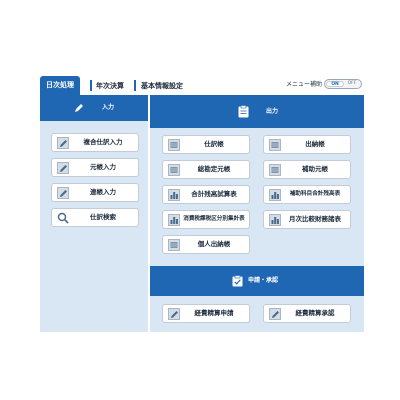 The image size is (400, 400). What do you see at coordinates (237, 281) in the screenshot?
I see `clipboard-check-icon` at bounding box center [237, 281].